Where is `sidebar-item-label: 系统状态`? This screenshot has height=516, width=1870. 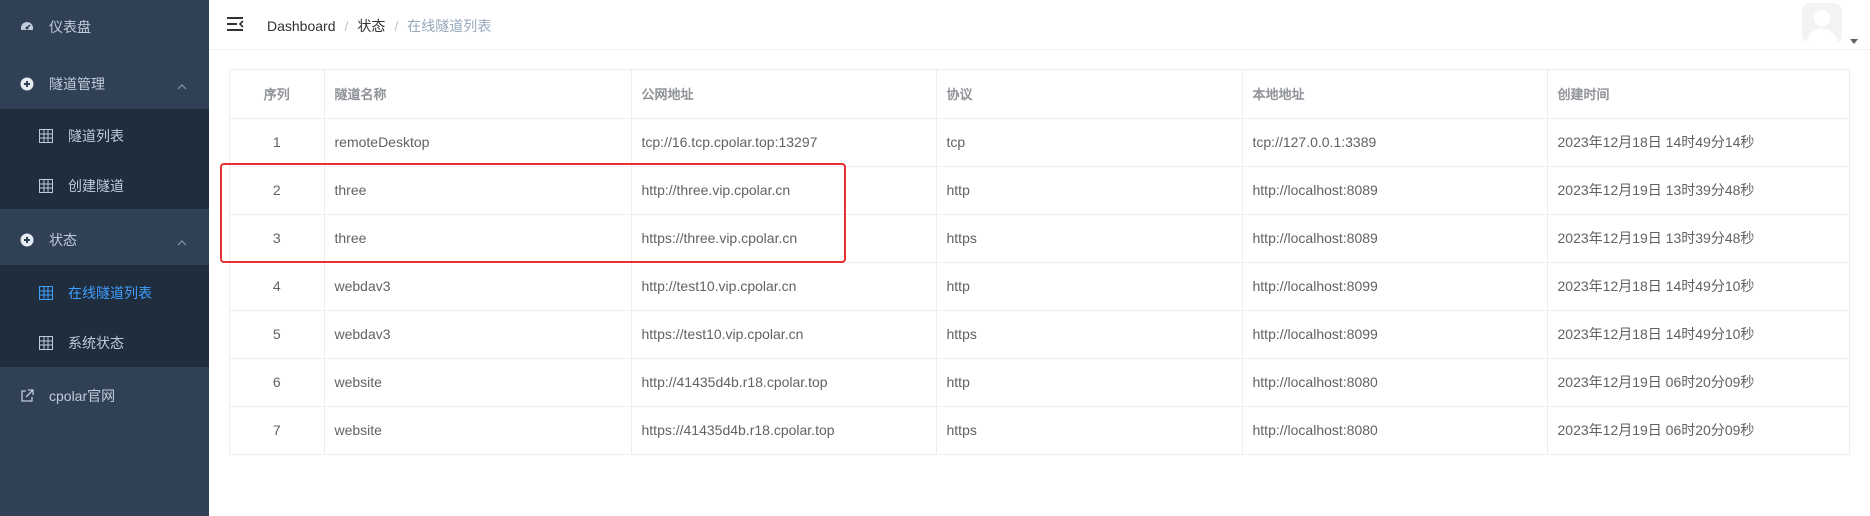 sidebar-item-label: 系统状态 is located at coordinates (96, 343).